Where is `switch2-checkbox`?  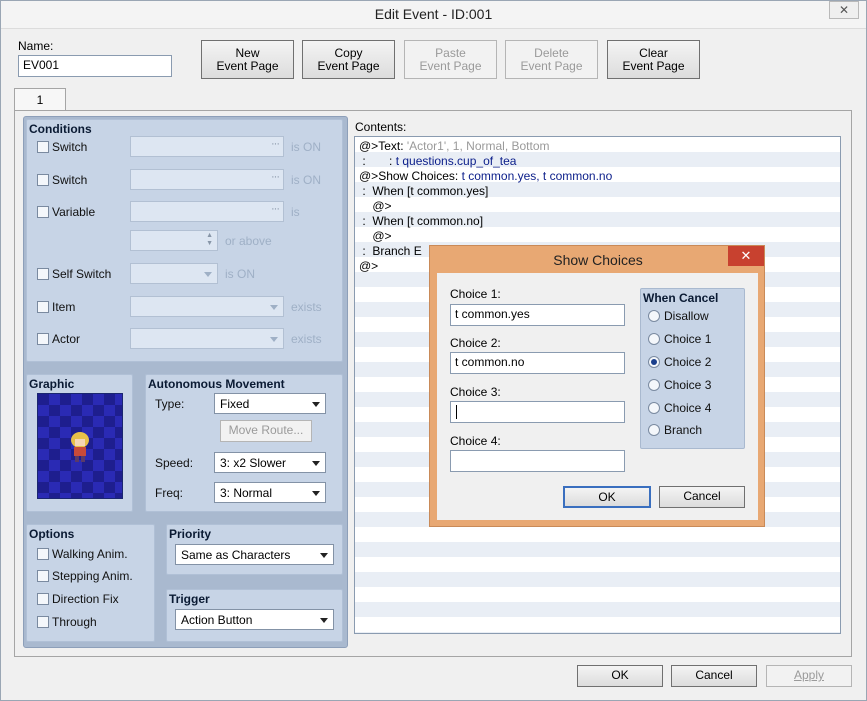
switch2-checkbox is located at coordinates (43, 180).